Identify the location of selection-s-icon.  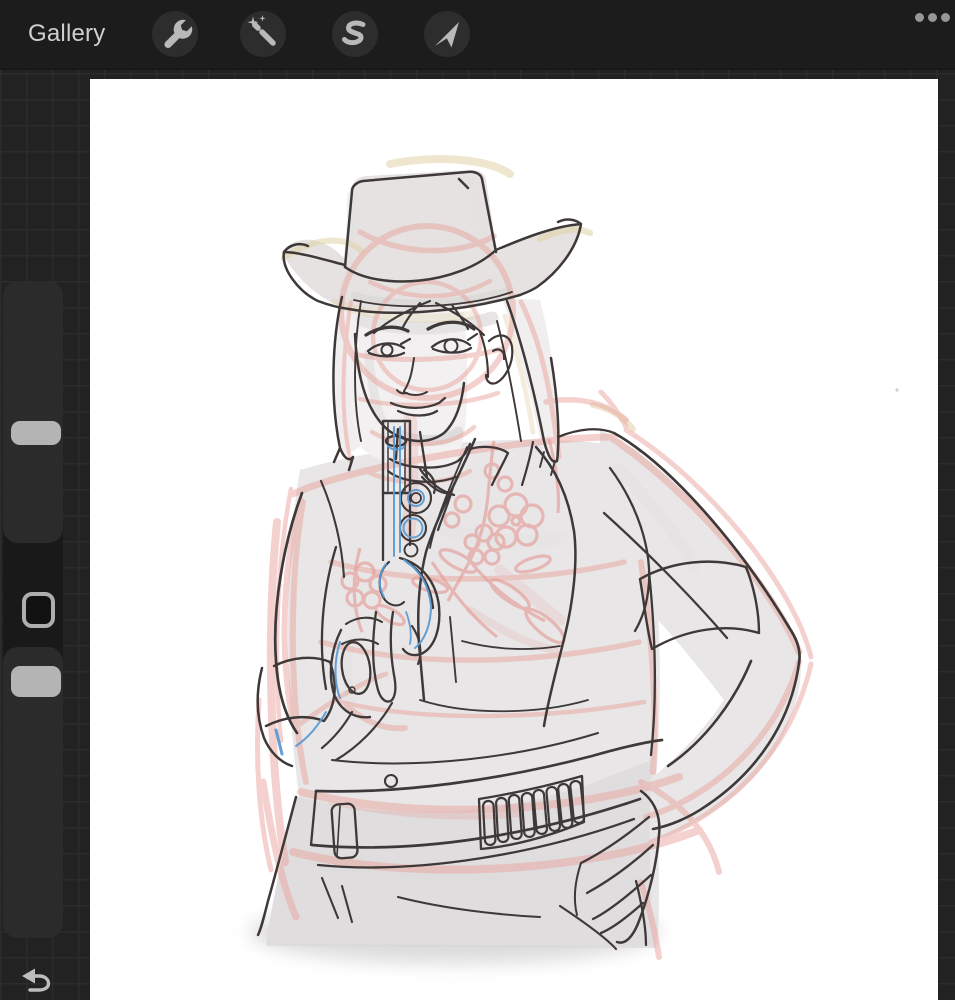
(354, 33).